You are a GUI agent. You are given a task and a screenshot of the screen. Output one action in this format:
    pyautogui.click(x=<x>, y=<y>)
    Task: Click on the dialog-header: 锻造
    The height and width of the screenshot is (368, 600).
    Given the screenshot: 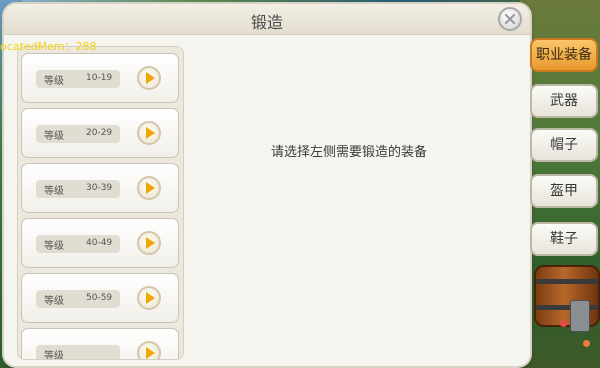 What is the action you would take?
    pyautogui.click(x=267, y=19)
    